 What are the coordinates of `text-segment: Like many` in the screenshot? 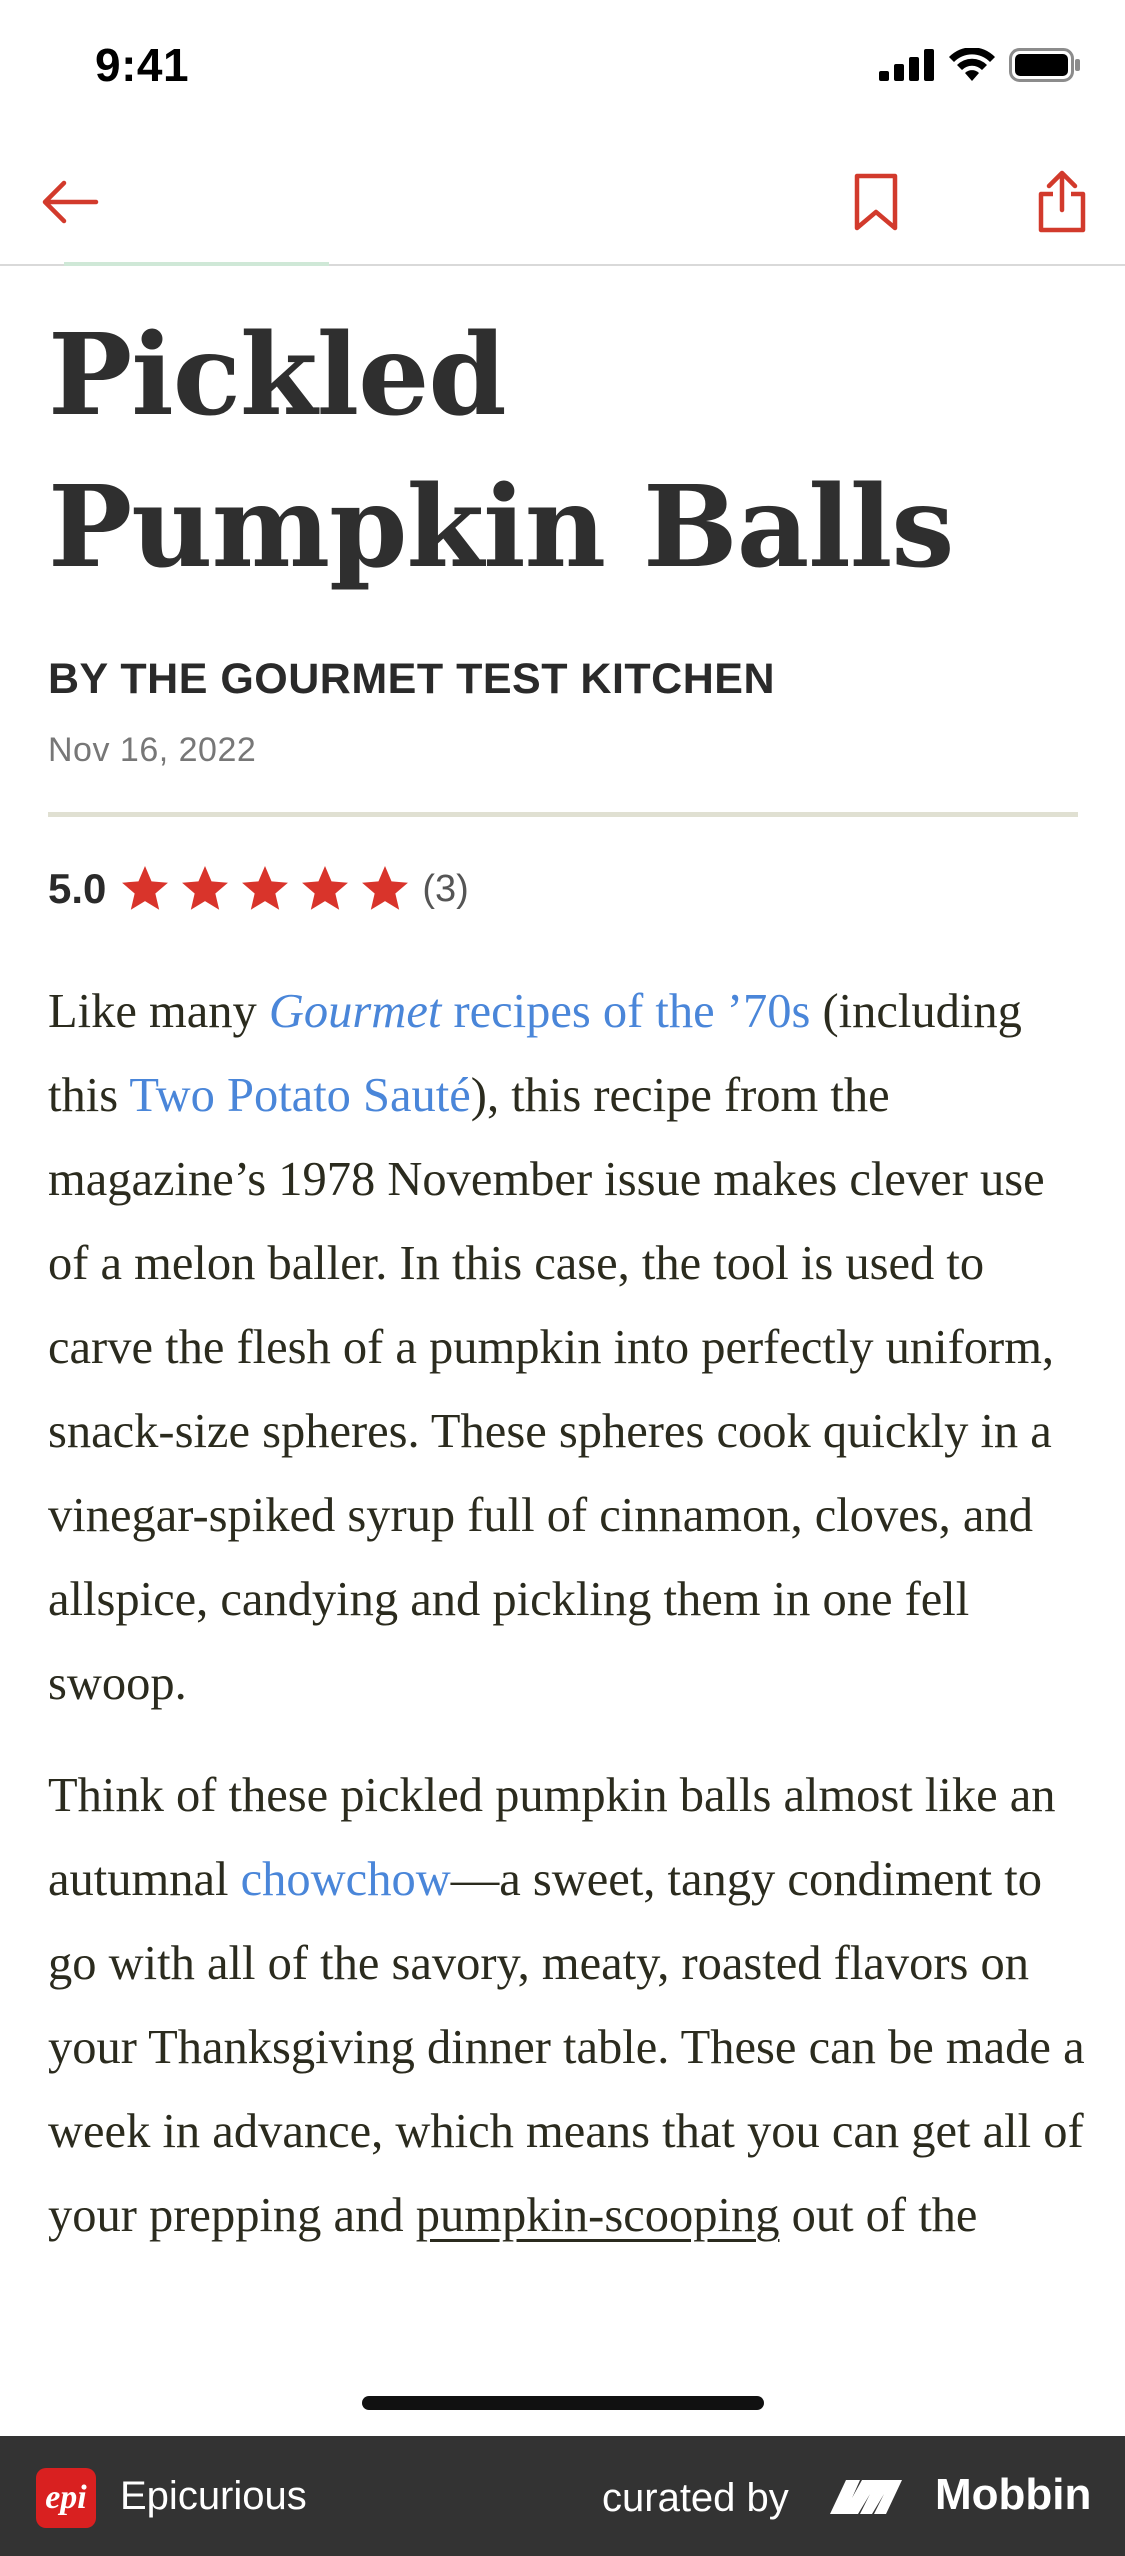 It's located at (158, 1011).